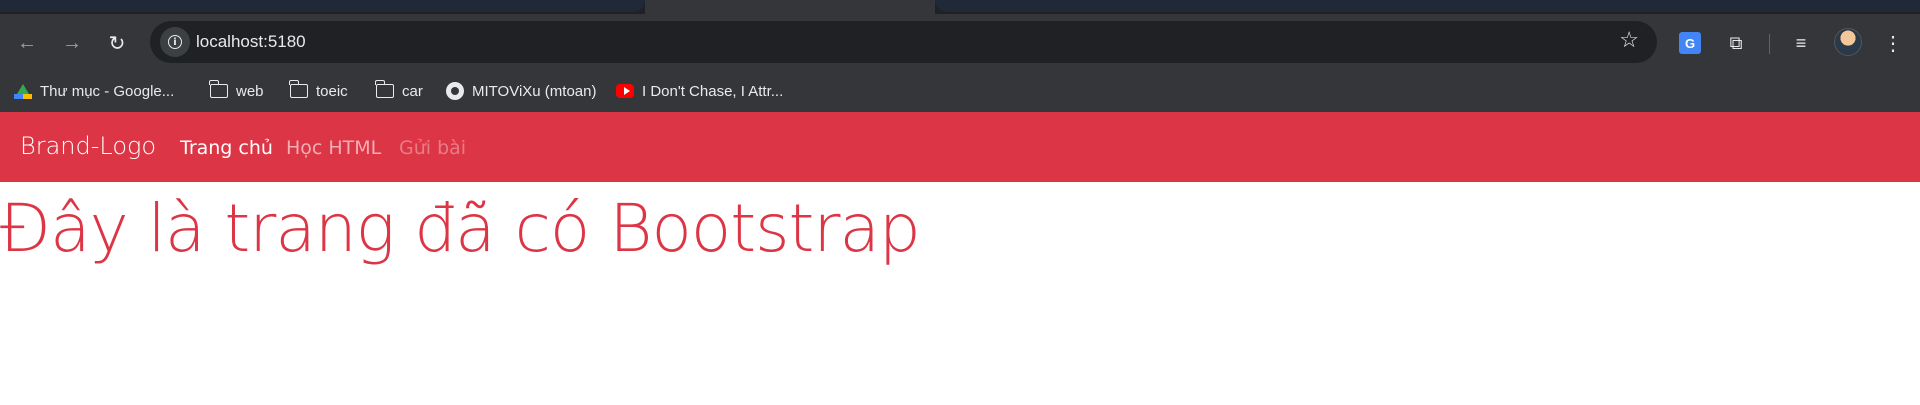  Describe the element at coordinates (433, 148) in the screenshot. I see `nav-link-submit-post: Gửi bài` at that location.